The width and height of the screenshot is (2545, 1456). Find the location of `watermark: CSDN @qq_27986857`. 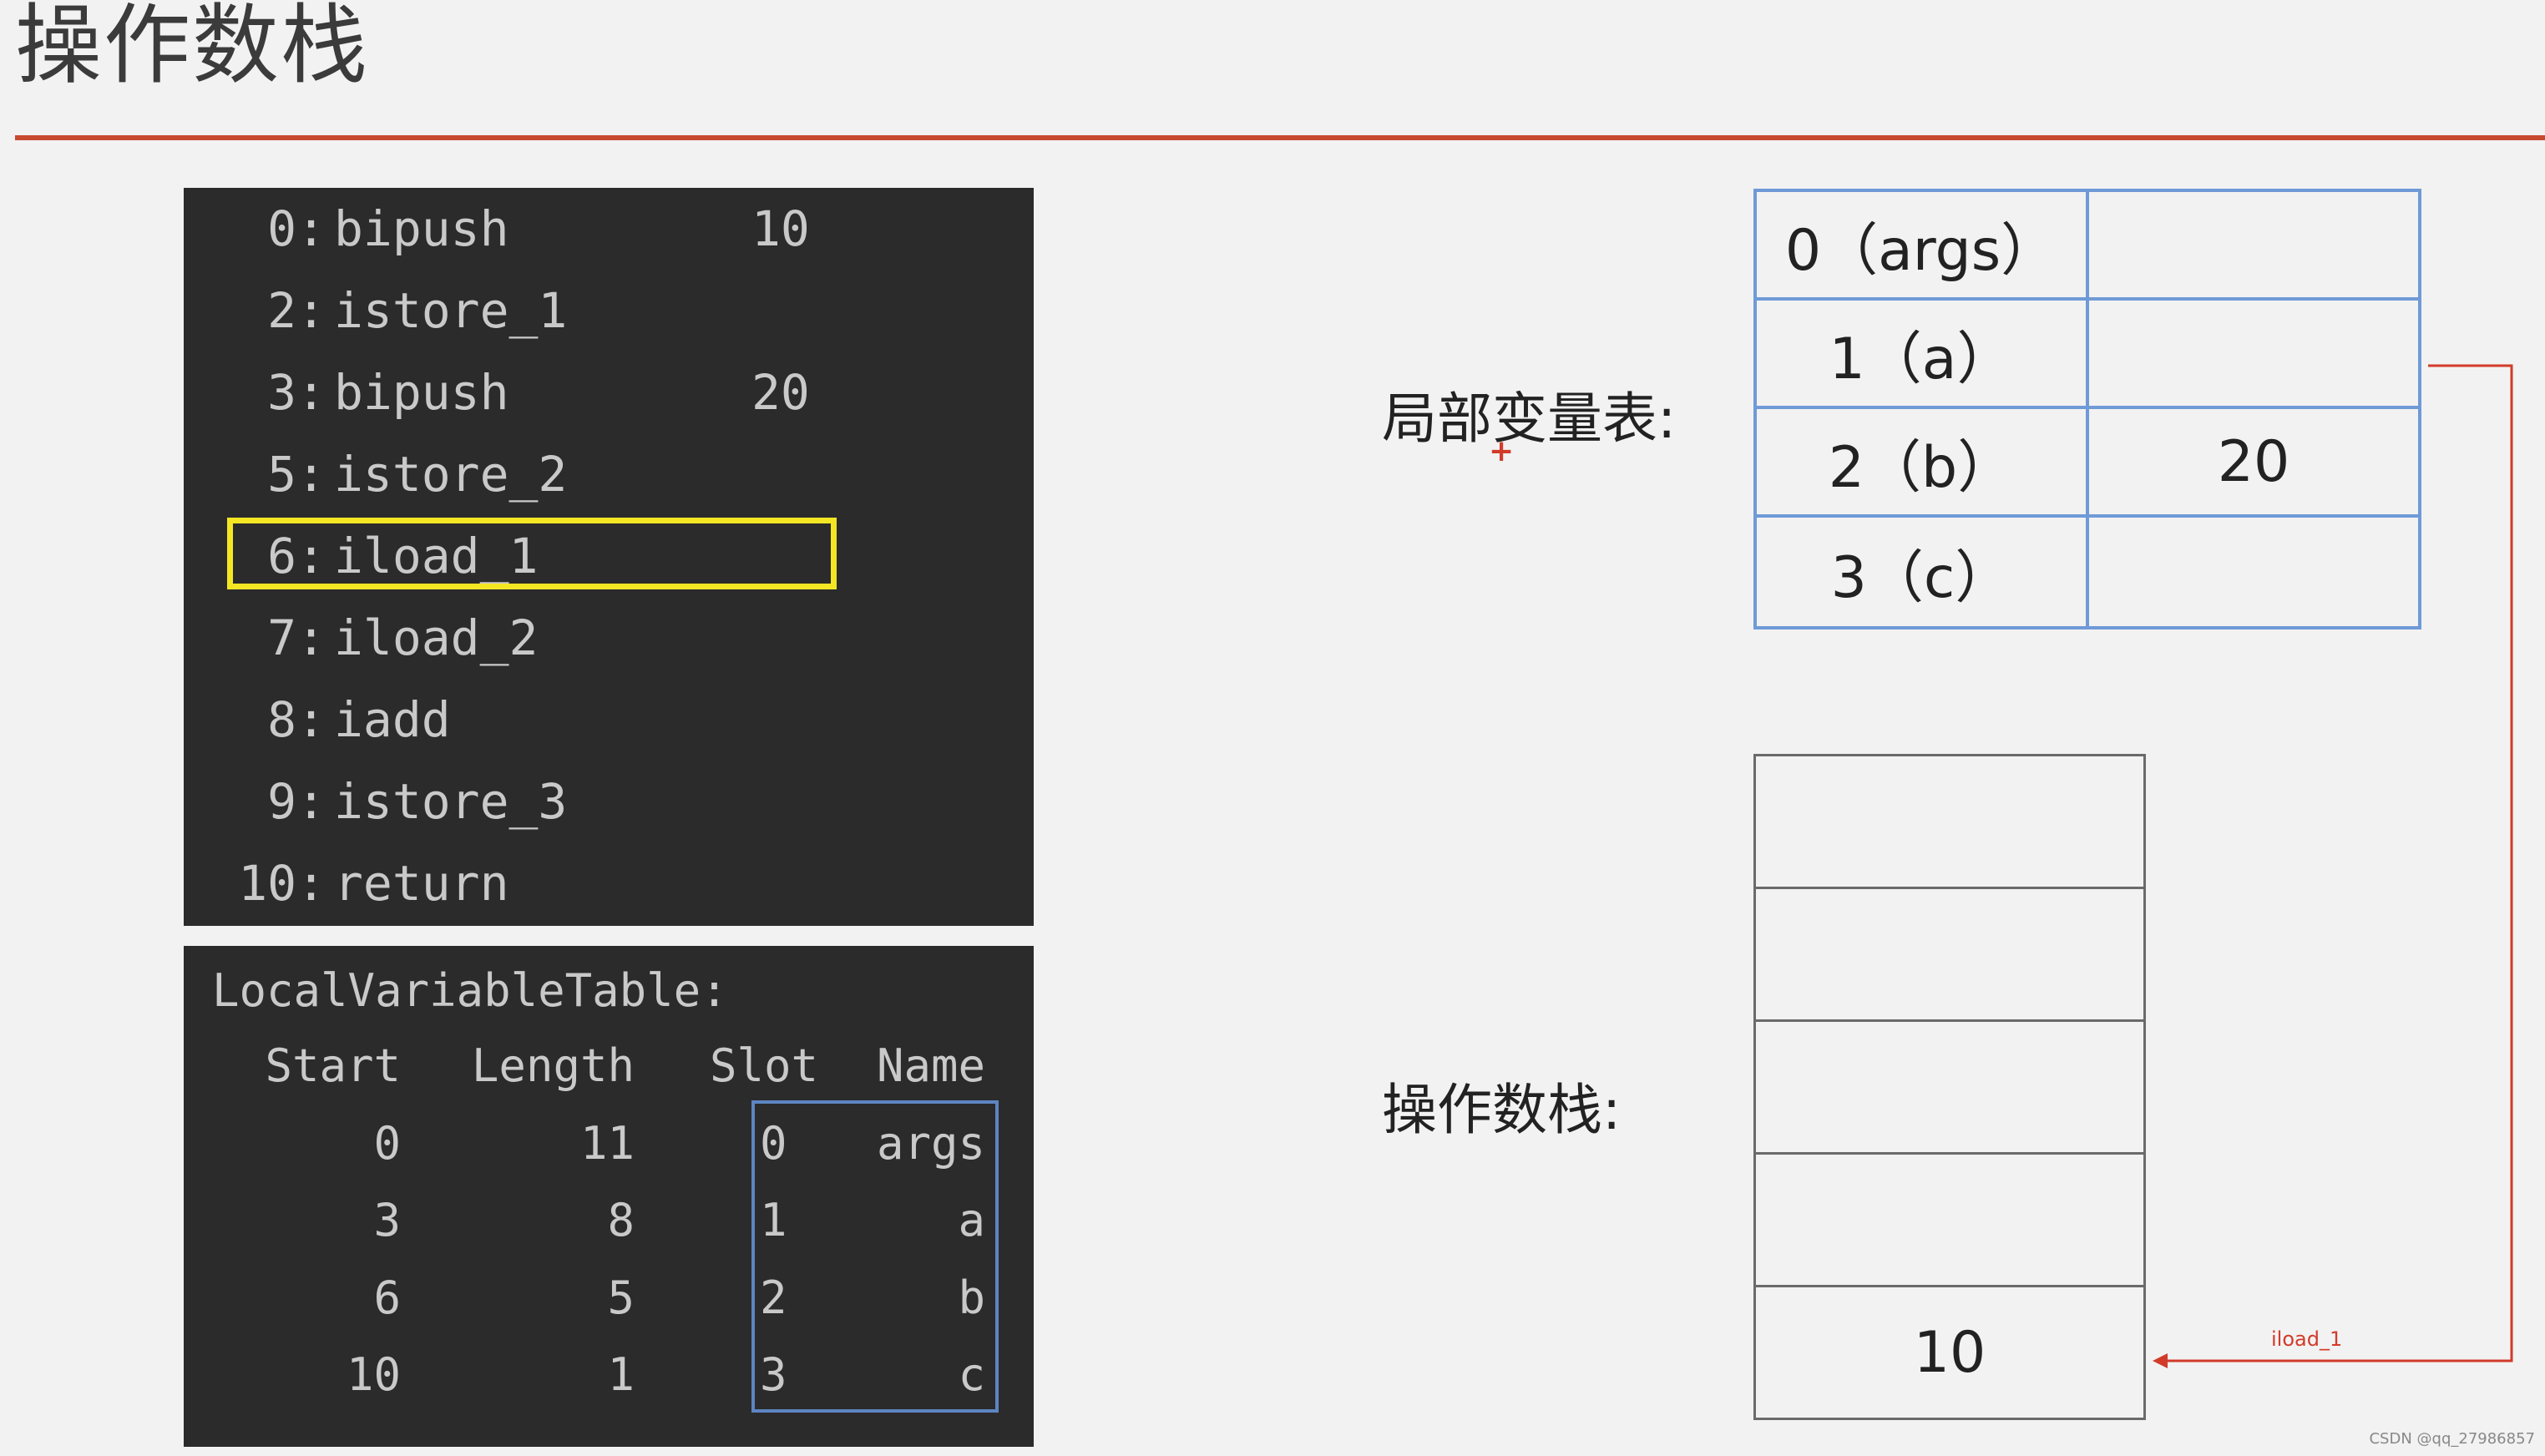

watermark: CSDN @qq_27986857 is located at coordinates (2452, 1439).